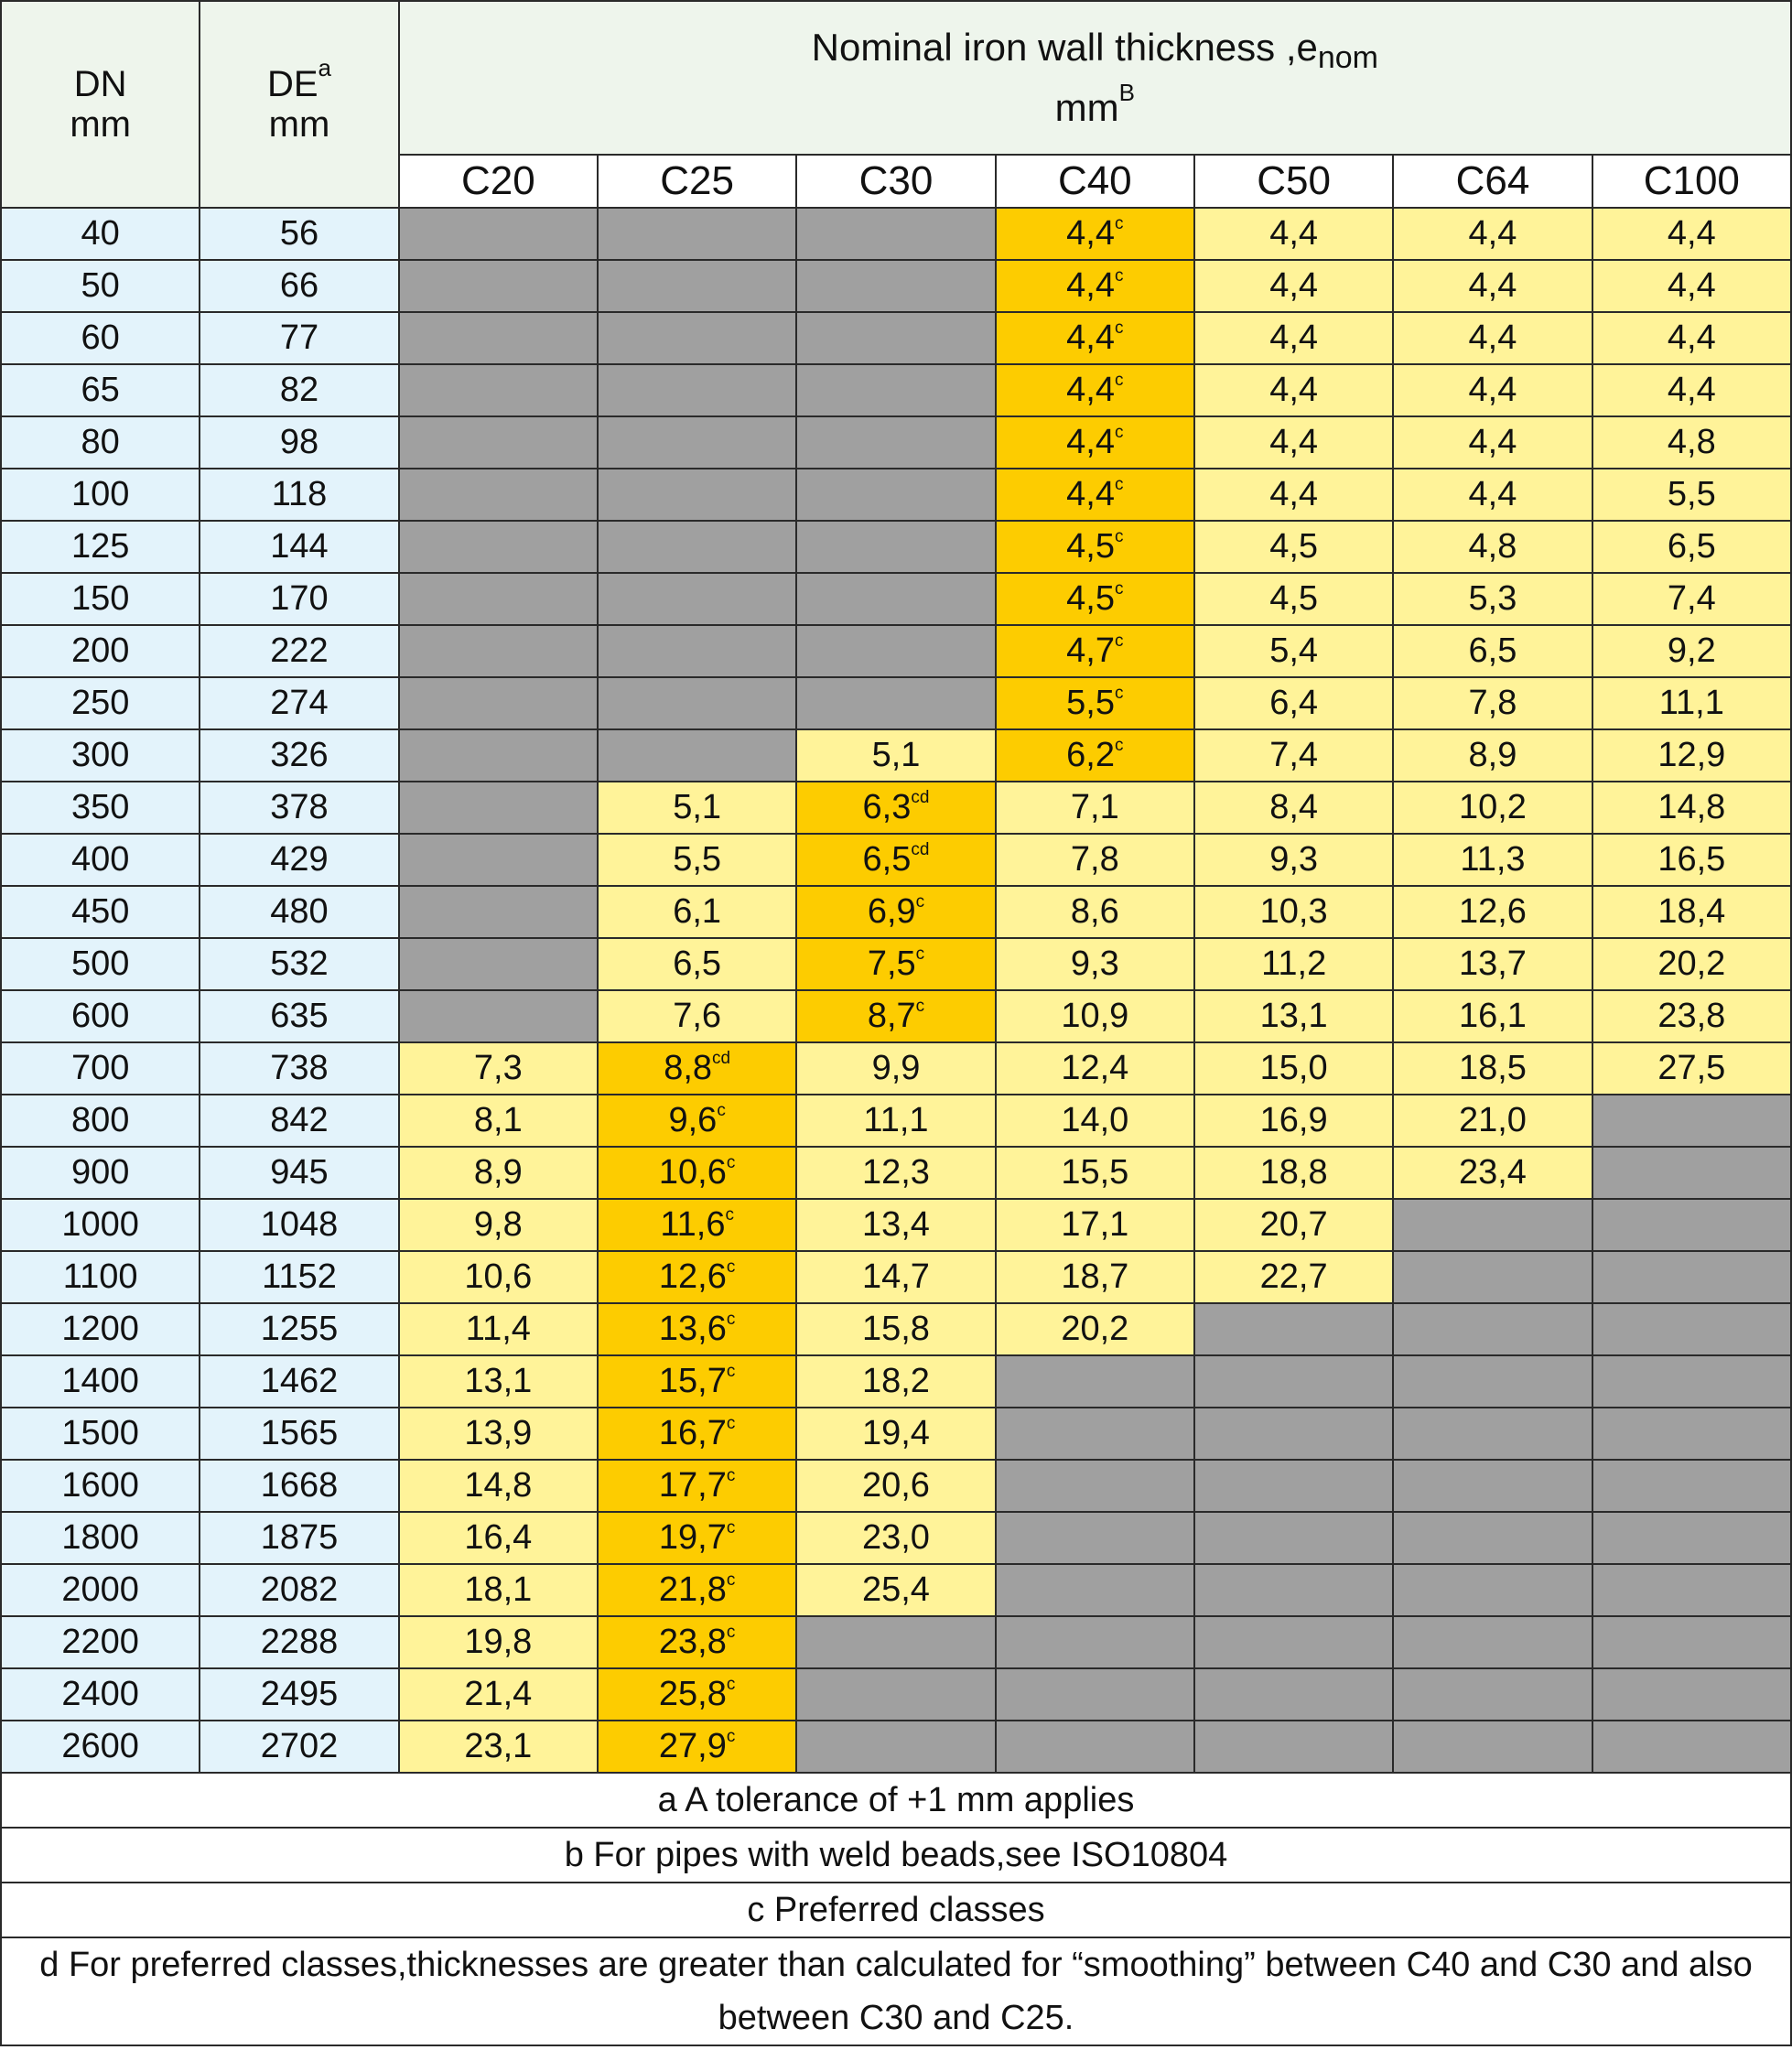 This screenshot has height=2050, width=1792. I want to click on footnote-text: a A tolerance of +1 mm applies, so click(896, 1800).